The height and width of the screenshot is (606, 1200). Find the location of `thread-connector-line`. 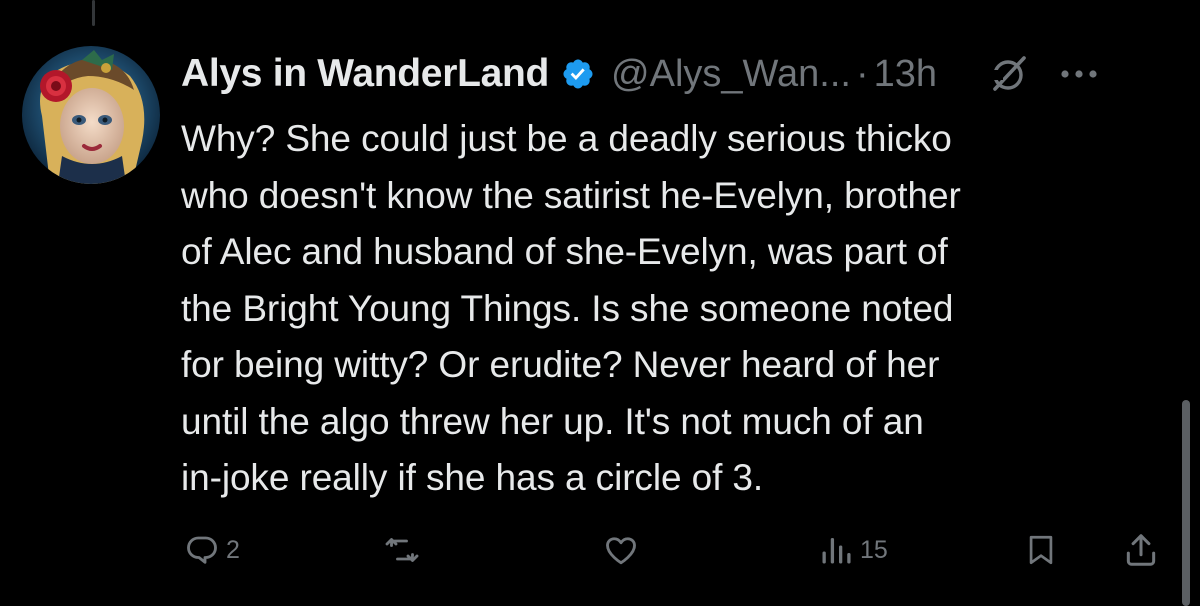

thread-connector-line is located at coordinates (93, 13).